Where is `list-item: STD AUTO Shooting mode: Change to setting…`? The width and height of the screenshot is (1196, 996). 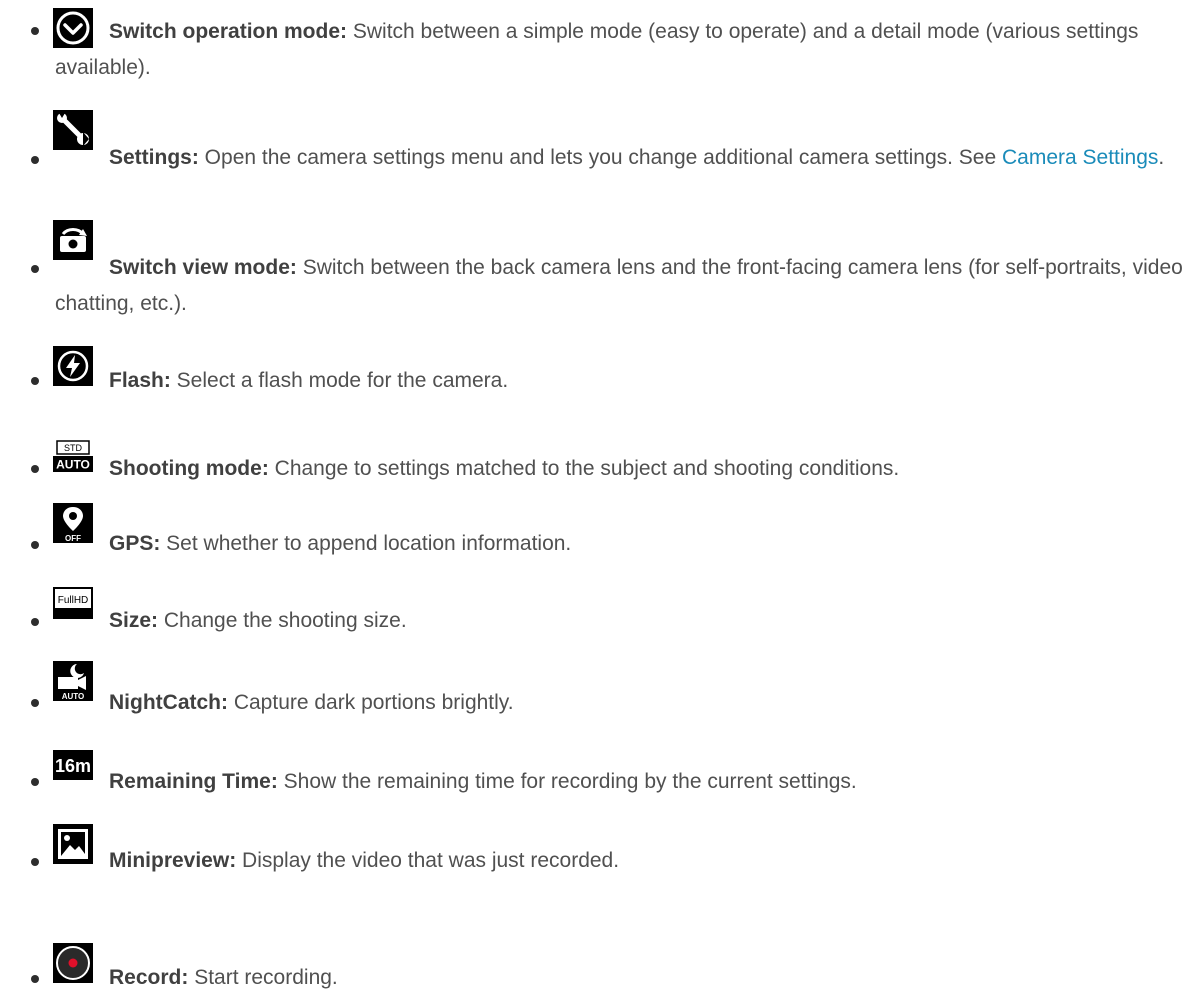
list-item: STD AUTO Shooting mode: Change to setting… is located at coordinates (595, 446).